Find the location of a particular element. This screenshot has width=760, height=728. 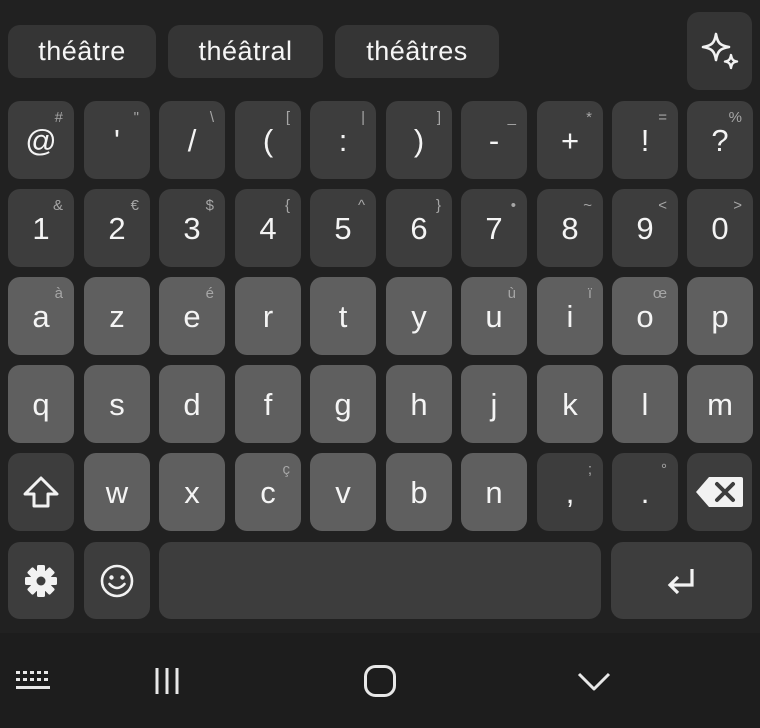

key-0-5: )] is located at coordinates (419, 140).